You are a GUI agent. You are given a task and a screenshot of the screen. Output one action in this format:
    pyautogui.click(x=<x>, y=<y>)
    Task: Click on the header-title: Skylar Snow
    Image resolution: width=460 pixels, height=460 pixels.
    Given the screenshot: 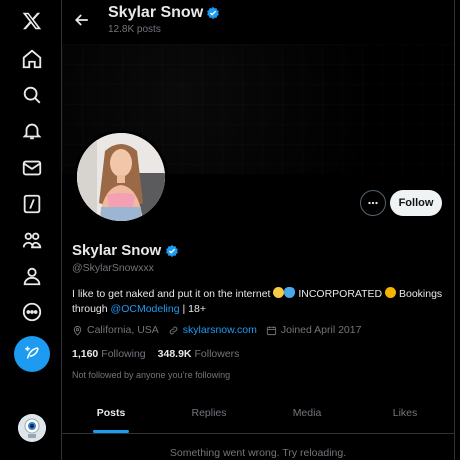 What is the action you would take?
    pyautogui.click(x=164, y=13)
    